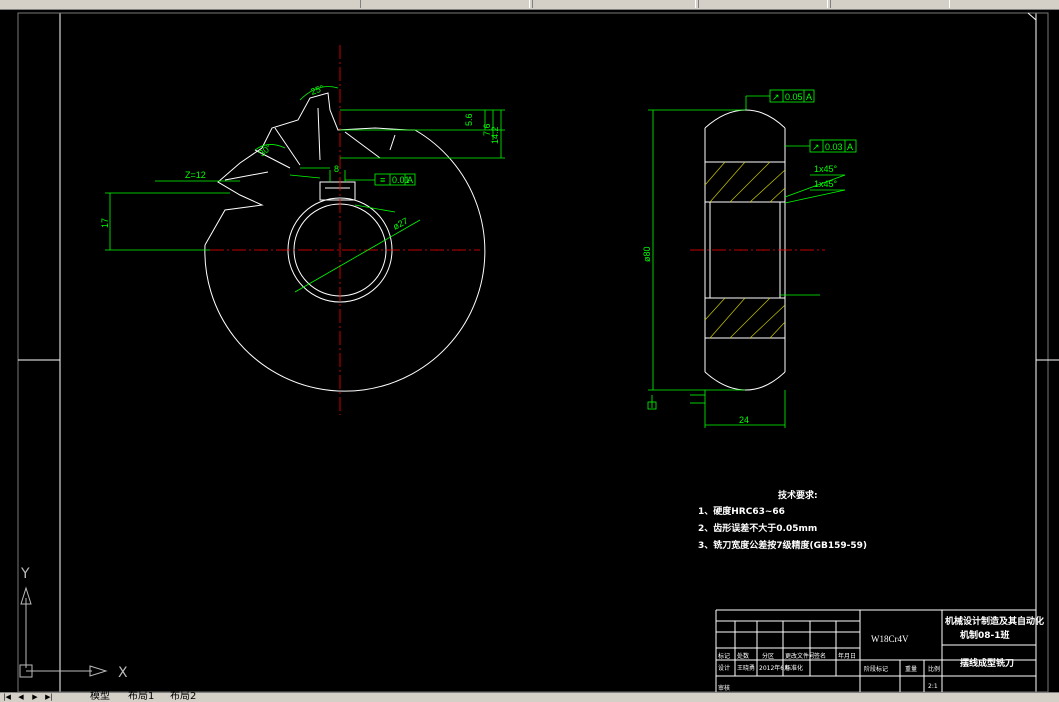 The height and width of the screenshot is (702, 1059). I want to click on cutter-front-view, so click(345, 230).